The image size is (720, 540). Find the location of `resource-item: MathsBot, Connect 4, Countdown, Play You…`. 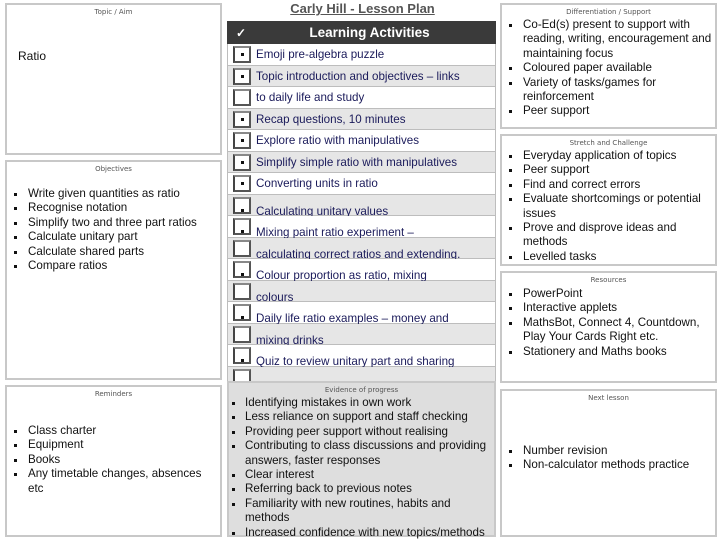

resource-item: MathsBot, Connect 4, Countdown, Play You… is located at coordinates (608, 330).